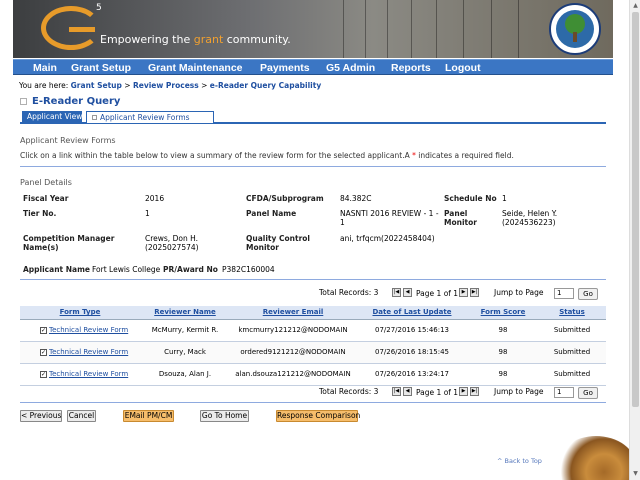  What do you see at coordinates (172, 247) in the screenshot?
I see `competition-manager-value-2: (2025027574)` at bounding box center [172, 247].